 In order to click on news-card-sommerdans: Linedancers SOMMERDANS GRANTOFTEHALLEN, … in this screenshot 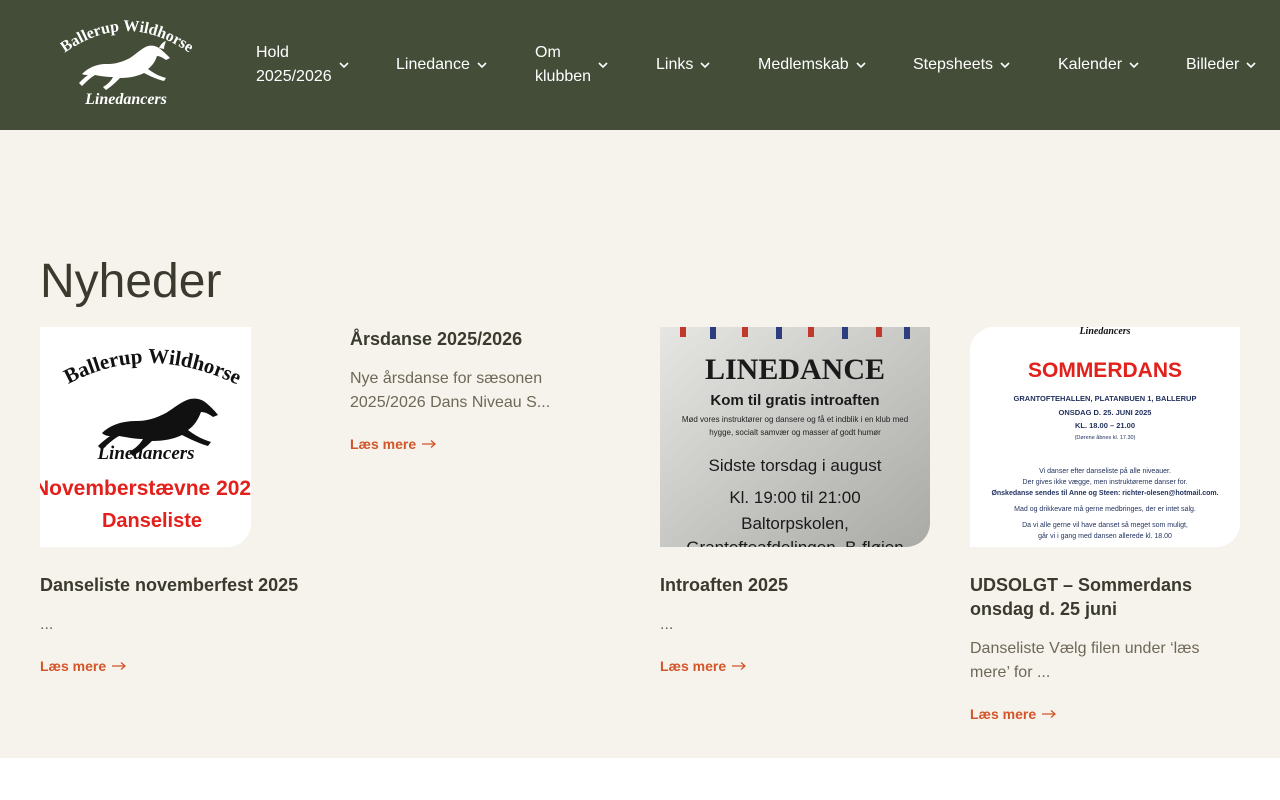, I will do `click(1105, 525)`.